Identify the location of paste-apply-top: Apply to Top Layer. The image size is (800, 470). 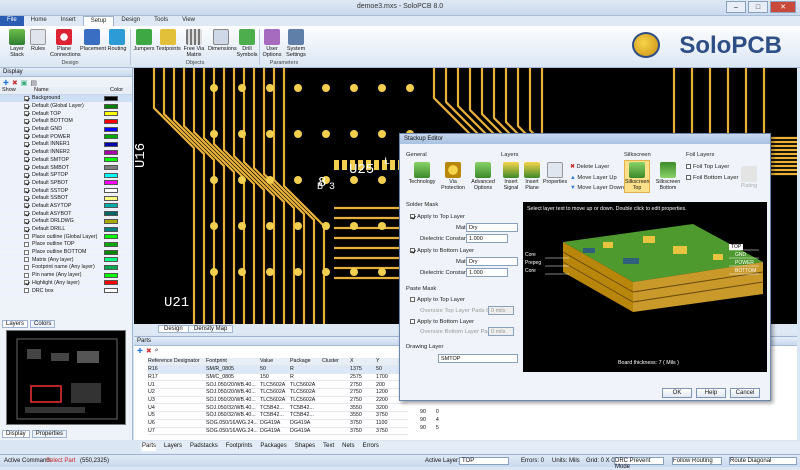
(437, 300).